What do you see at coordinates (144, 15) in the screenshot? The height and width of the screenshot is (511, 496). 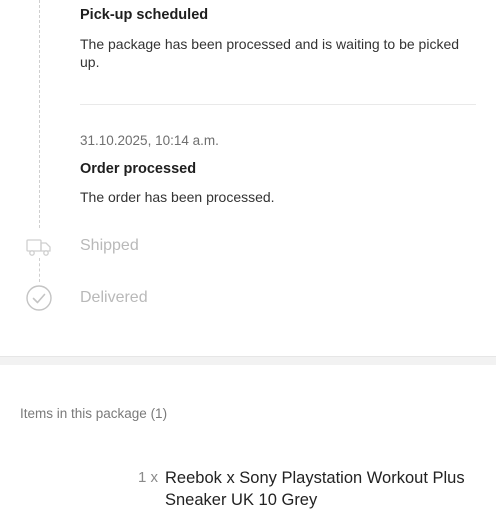 I see `pickup-event-title: Pick-up scheduled` at bounding box center [144, 15].